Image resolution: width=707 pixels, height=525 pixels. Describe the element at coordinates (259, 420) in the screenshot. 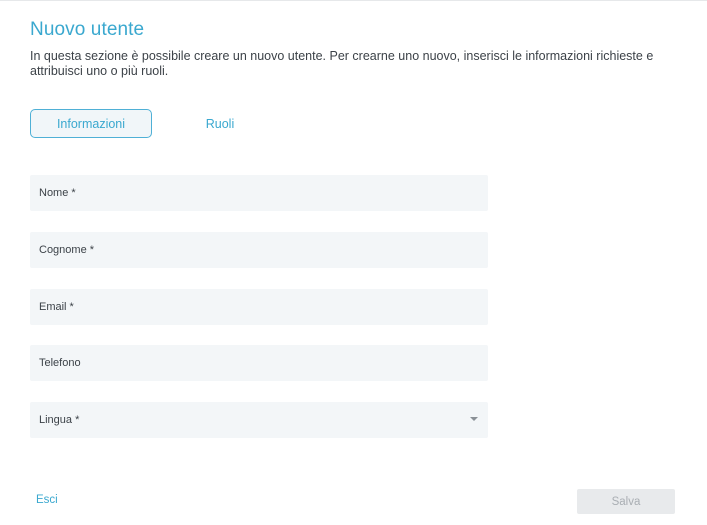

I see `lingua-select: Lingua *` at that location.